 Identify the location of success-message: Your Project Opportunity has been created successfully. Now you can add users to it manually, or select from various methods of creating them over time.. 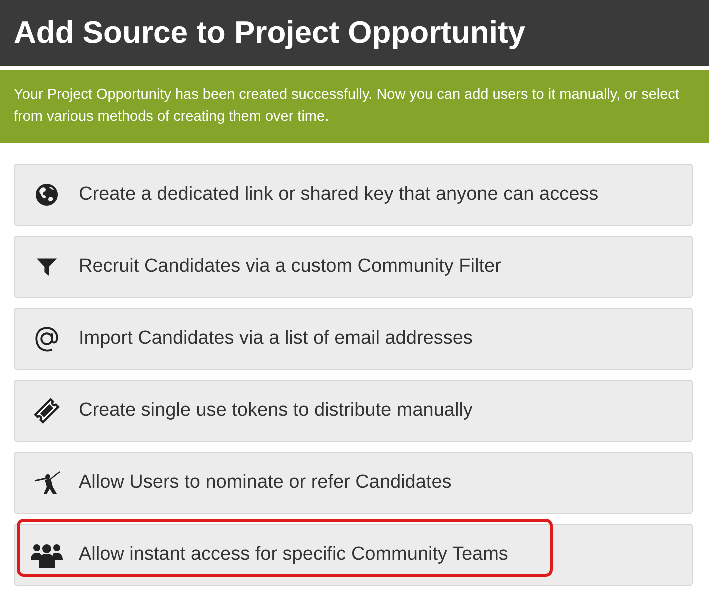
(347, 106).